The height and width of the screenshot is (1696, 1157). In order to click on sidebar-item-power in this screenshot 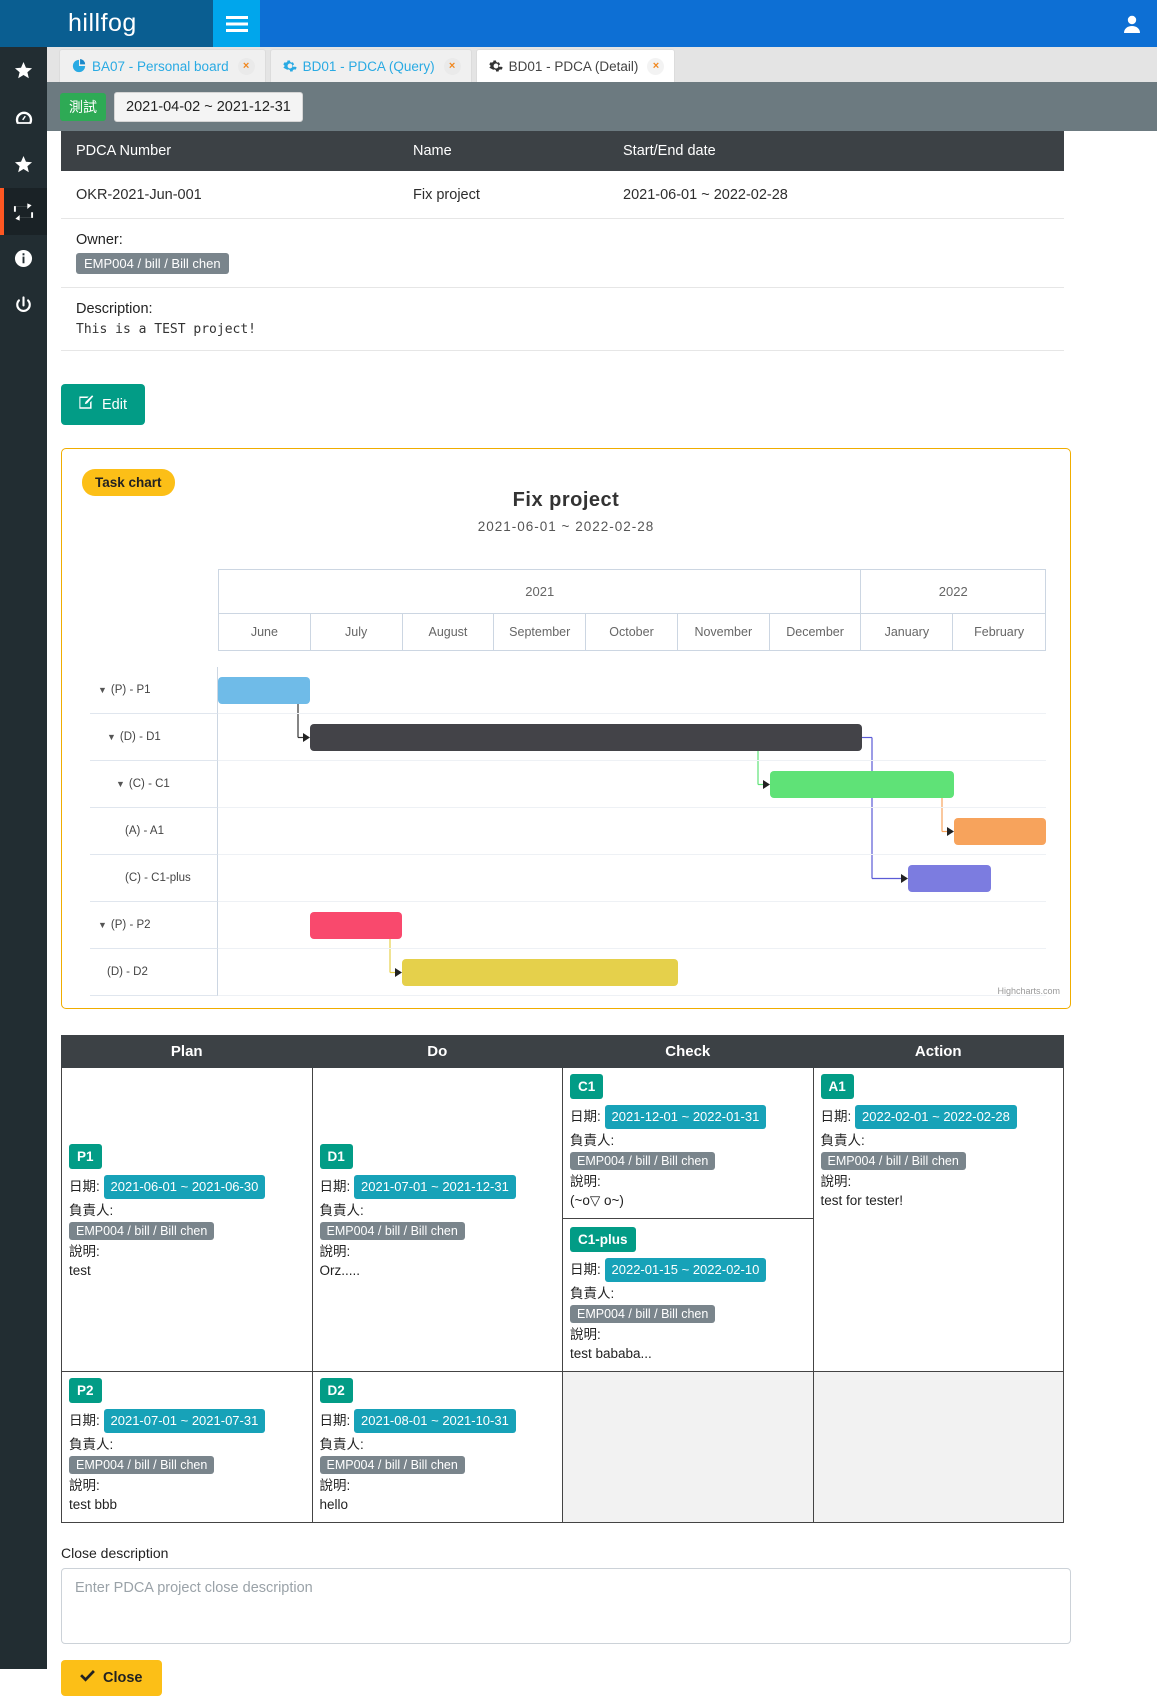, I will do `click(23, 305)`.